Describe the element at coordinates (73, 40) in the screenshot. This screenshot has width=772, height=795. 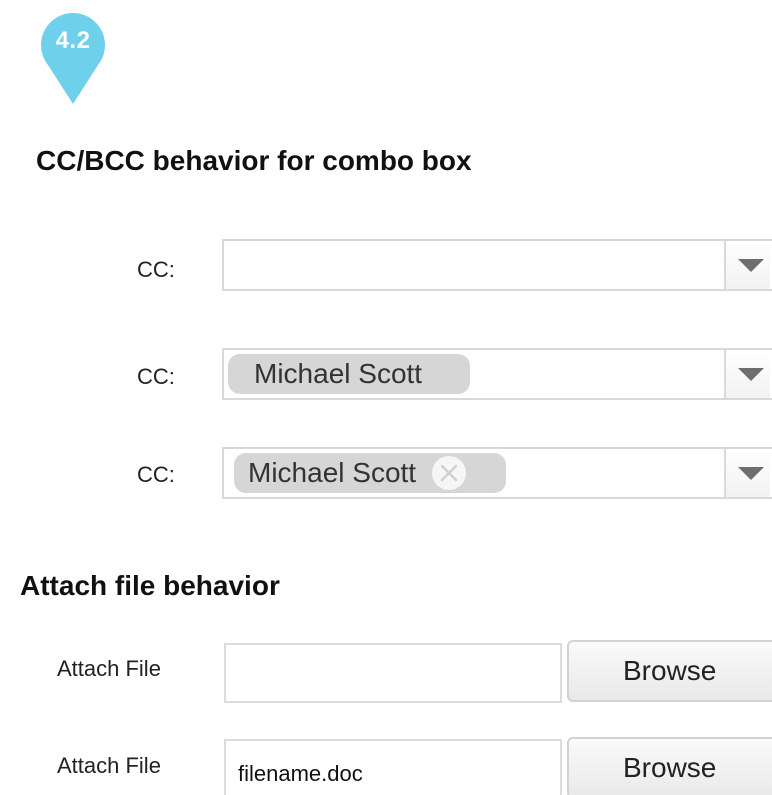
I see `step-marker-label: 4.2` at that location.